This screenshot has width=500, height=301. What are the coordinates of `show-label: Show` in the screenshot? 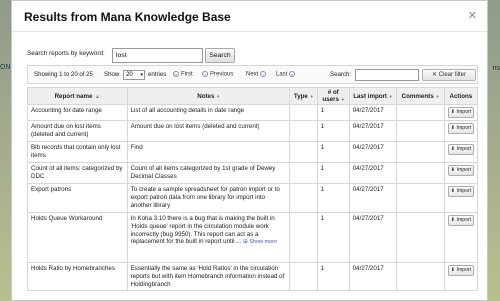 It's located at (112, 74).